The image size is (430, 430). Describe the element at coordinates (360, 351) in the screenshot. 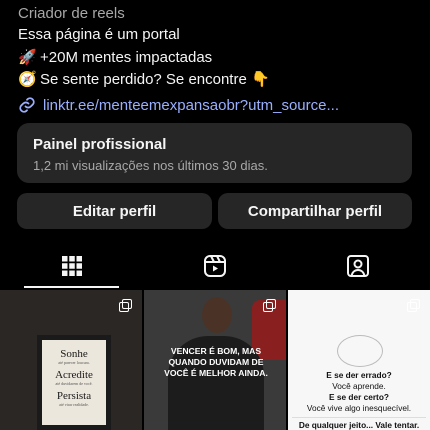

I see `sketch-illustration` at that location.